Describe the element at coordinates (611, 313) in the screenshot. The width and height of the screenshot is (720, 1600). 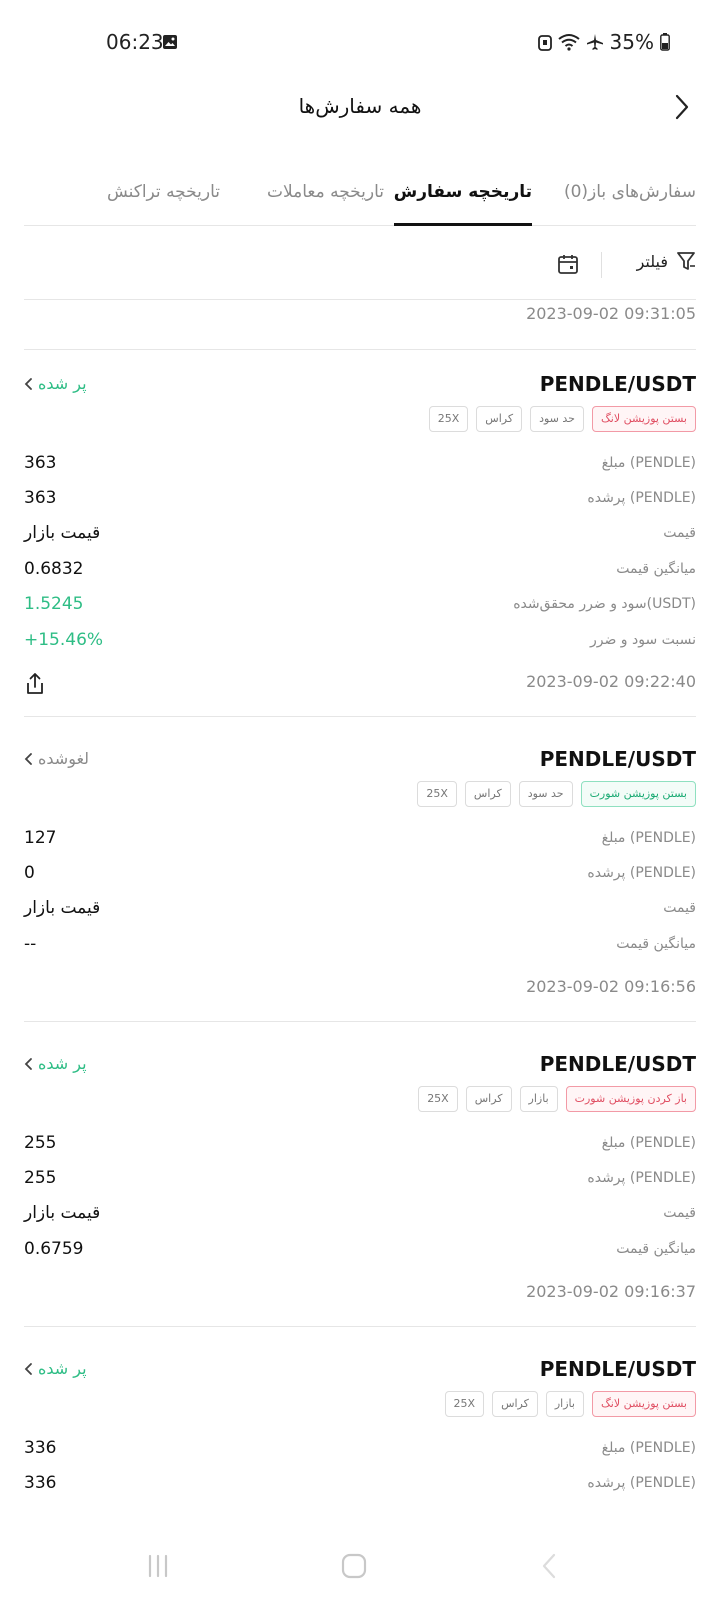
I see `order-timestamp: 2023-09-02 09:31:05` at that location.